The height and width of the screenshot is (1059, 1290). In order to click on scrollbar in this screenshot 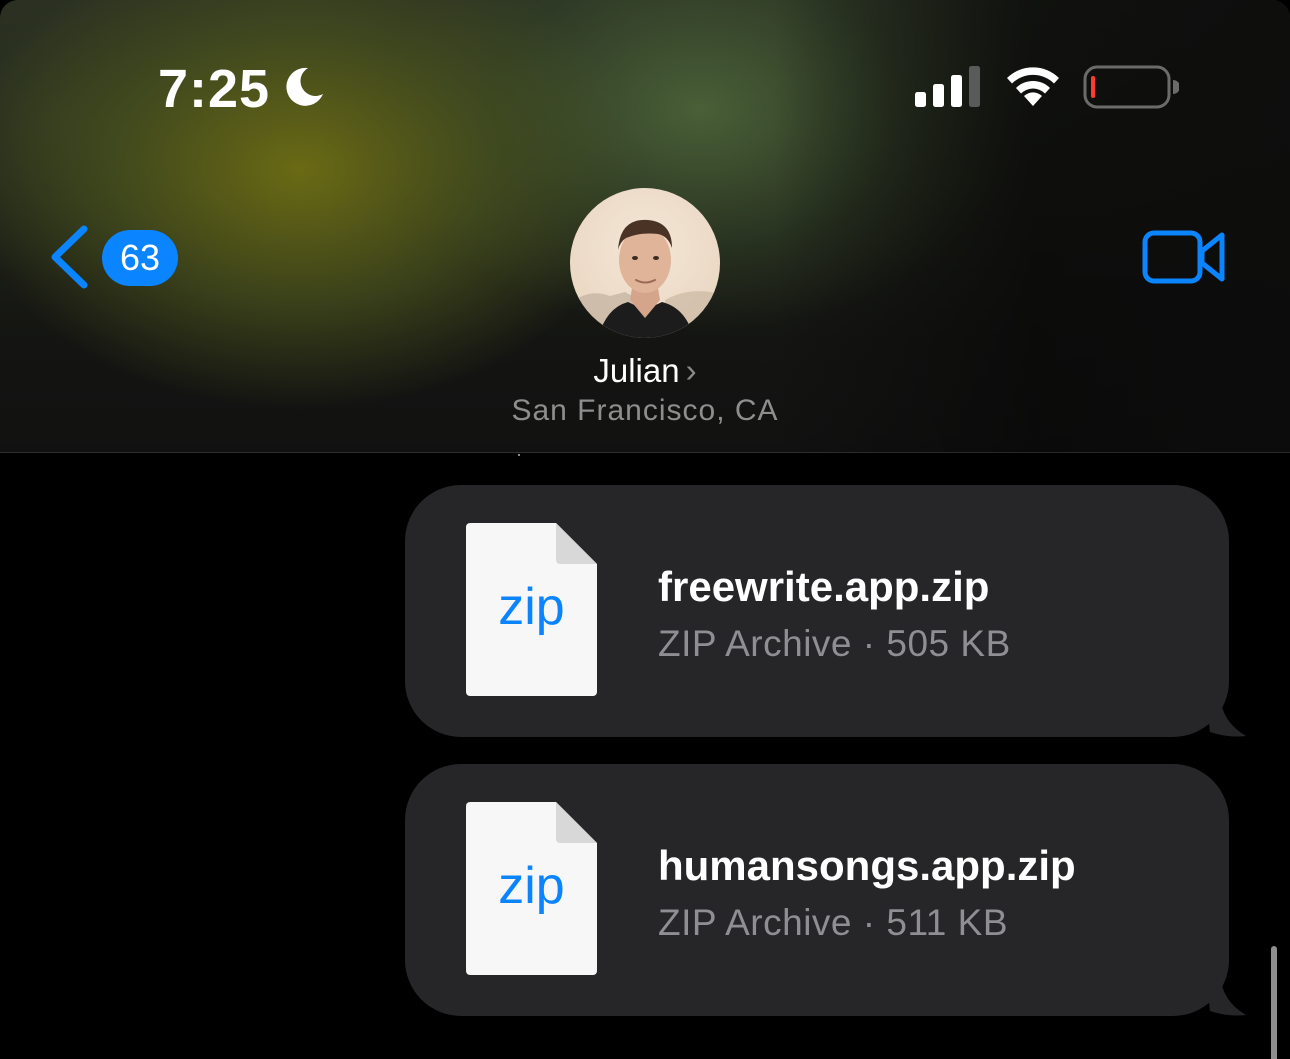, I will do `click(1274, 1002)`.